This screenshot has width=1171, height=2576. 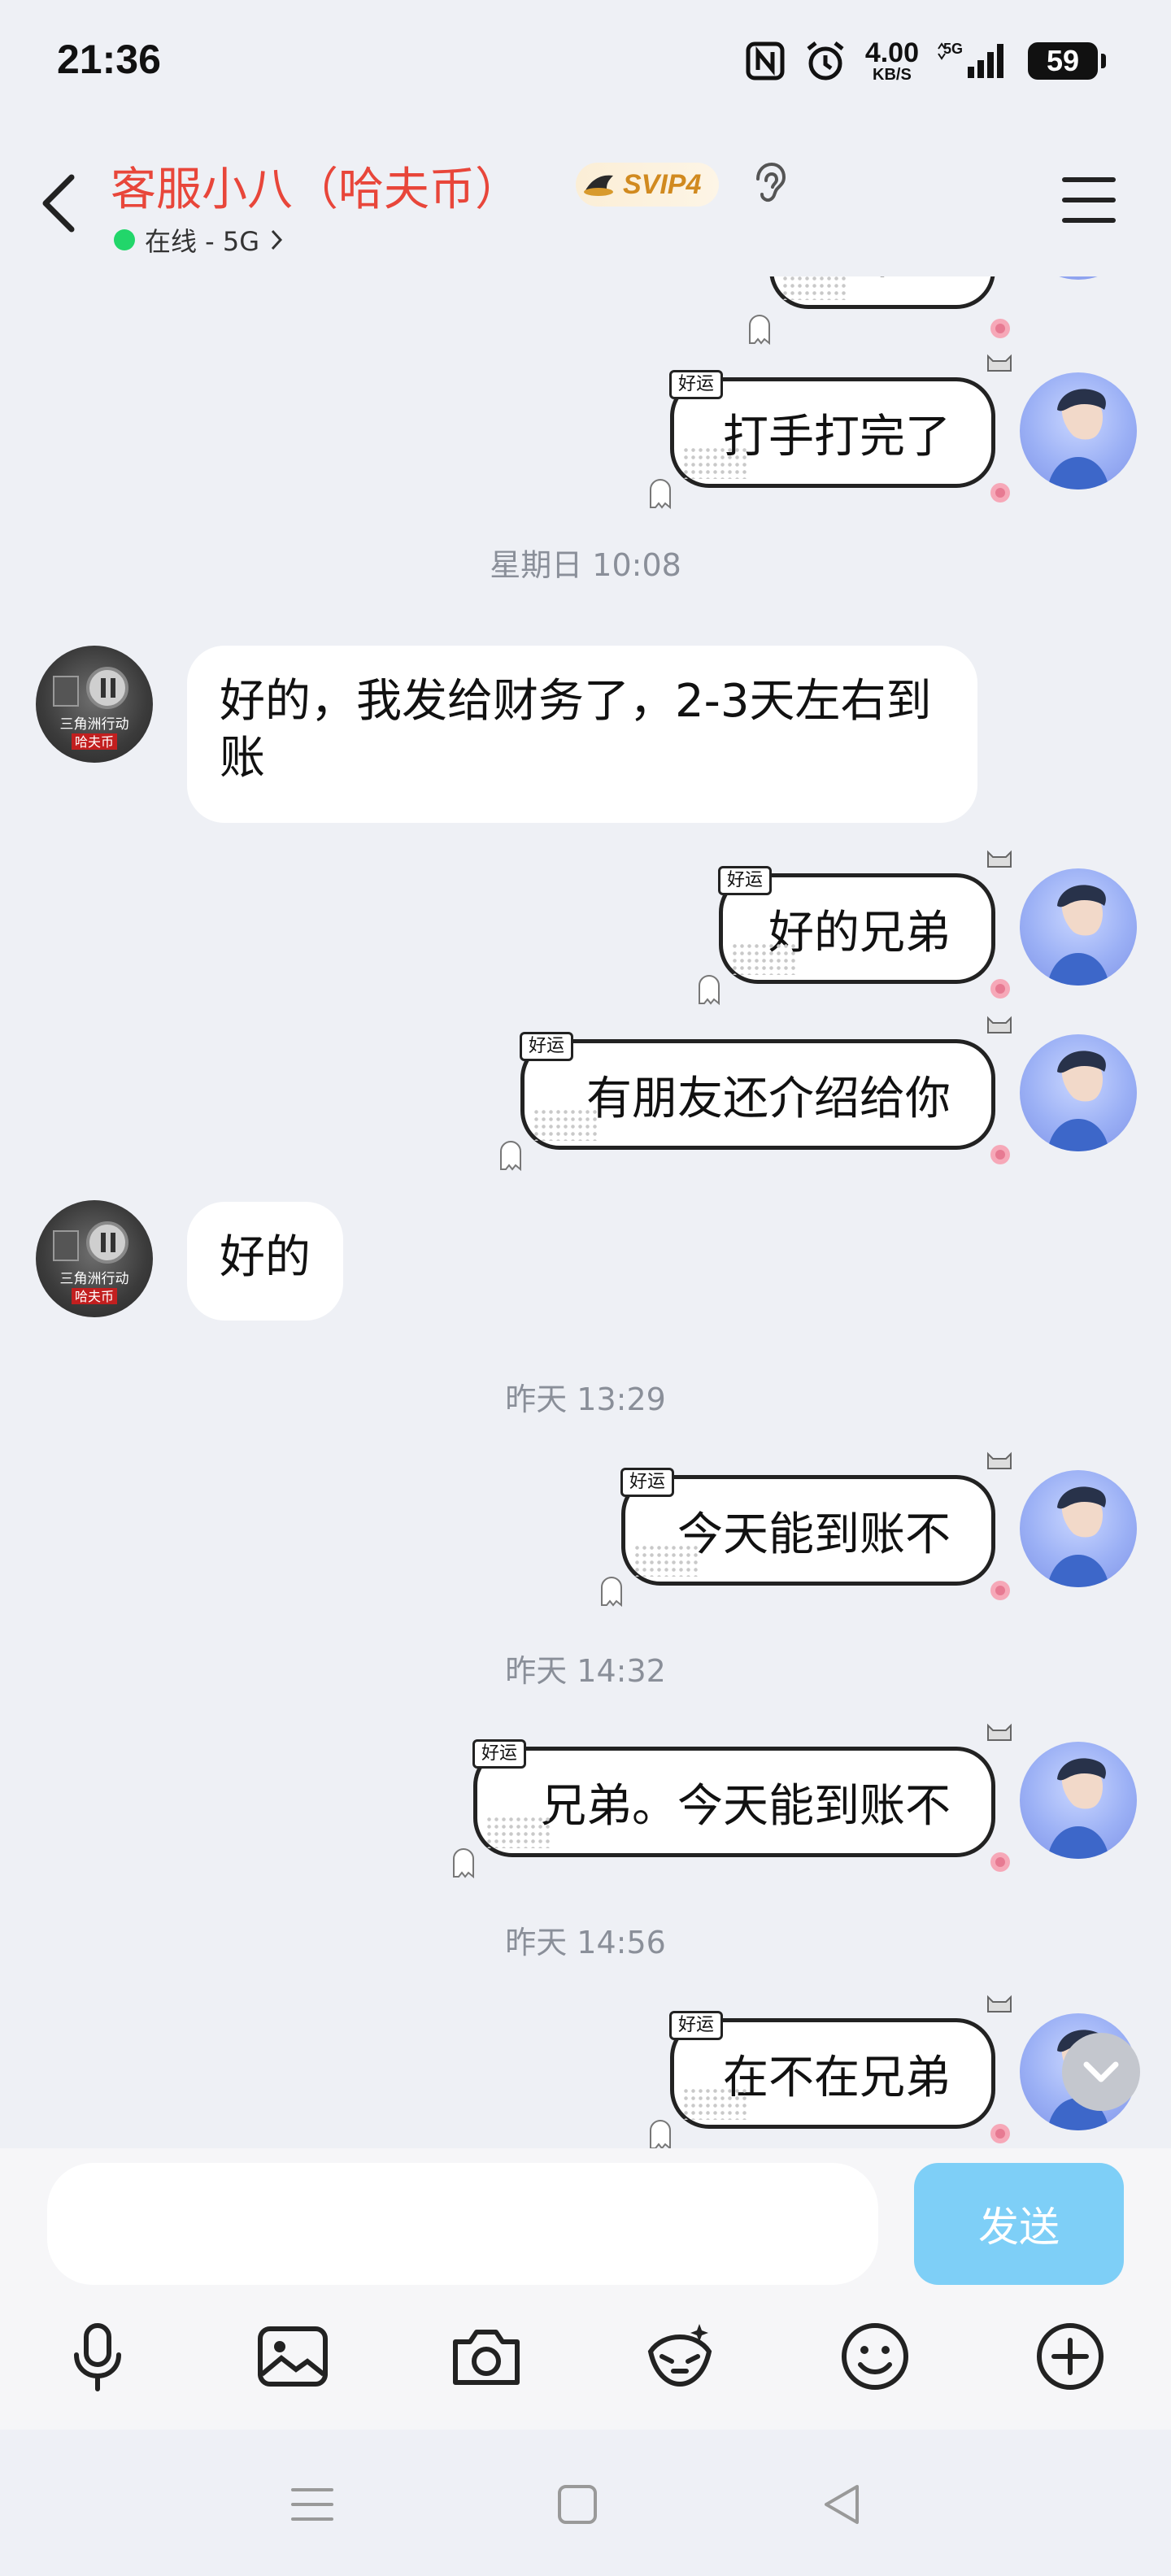 I want to click on alarm-icon, so click(x=826, y=61).